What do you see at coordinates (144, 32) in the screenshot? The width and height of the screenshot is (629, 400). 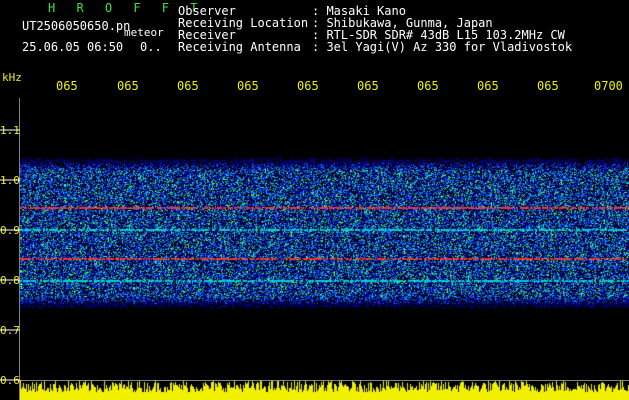 I see `file-tag: meteor` at bounding box center [144, 32].